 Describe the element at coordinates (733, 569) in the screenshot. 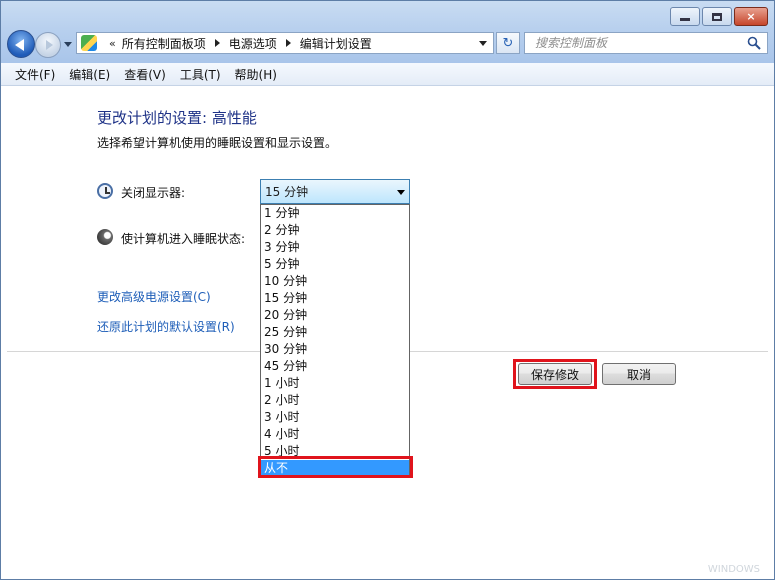

I see `watermark: WINDOWS` at that location.